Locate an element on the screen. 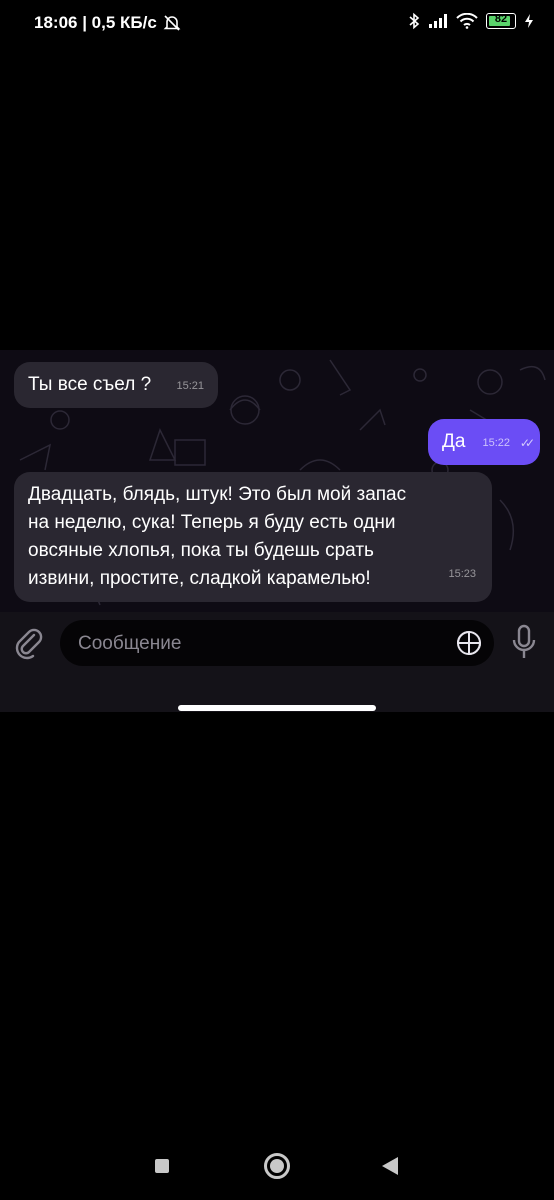 The width and height of the screenshot is (554, 1200). battery-percent: 82 is located at coordinates (501, 19).